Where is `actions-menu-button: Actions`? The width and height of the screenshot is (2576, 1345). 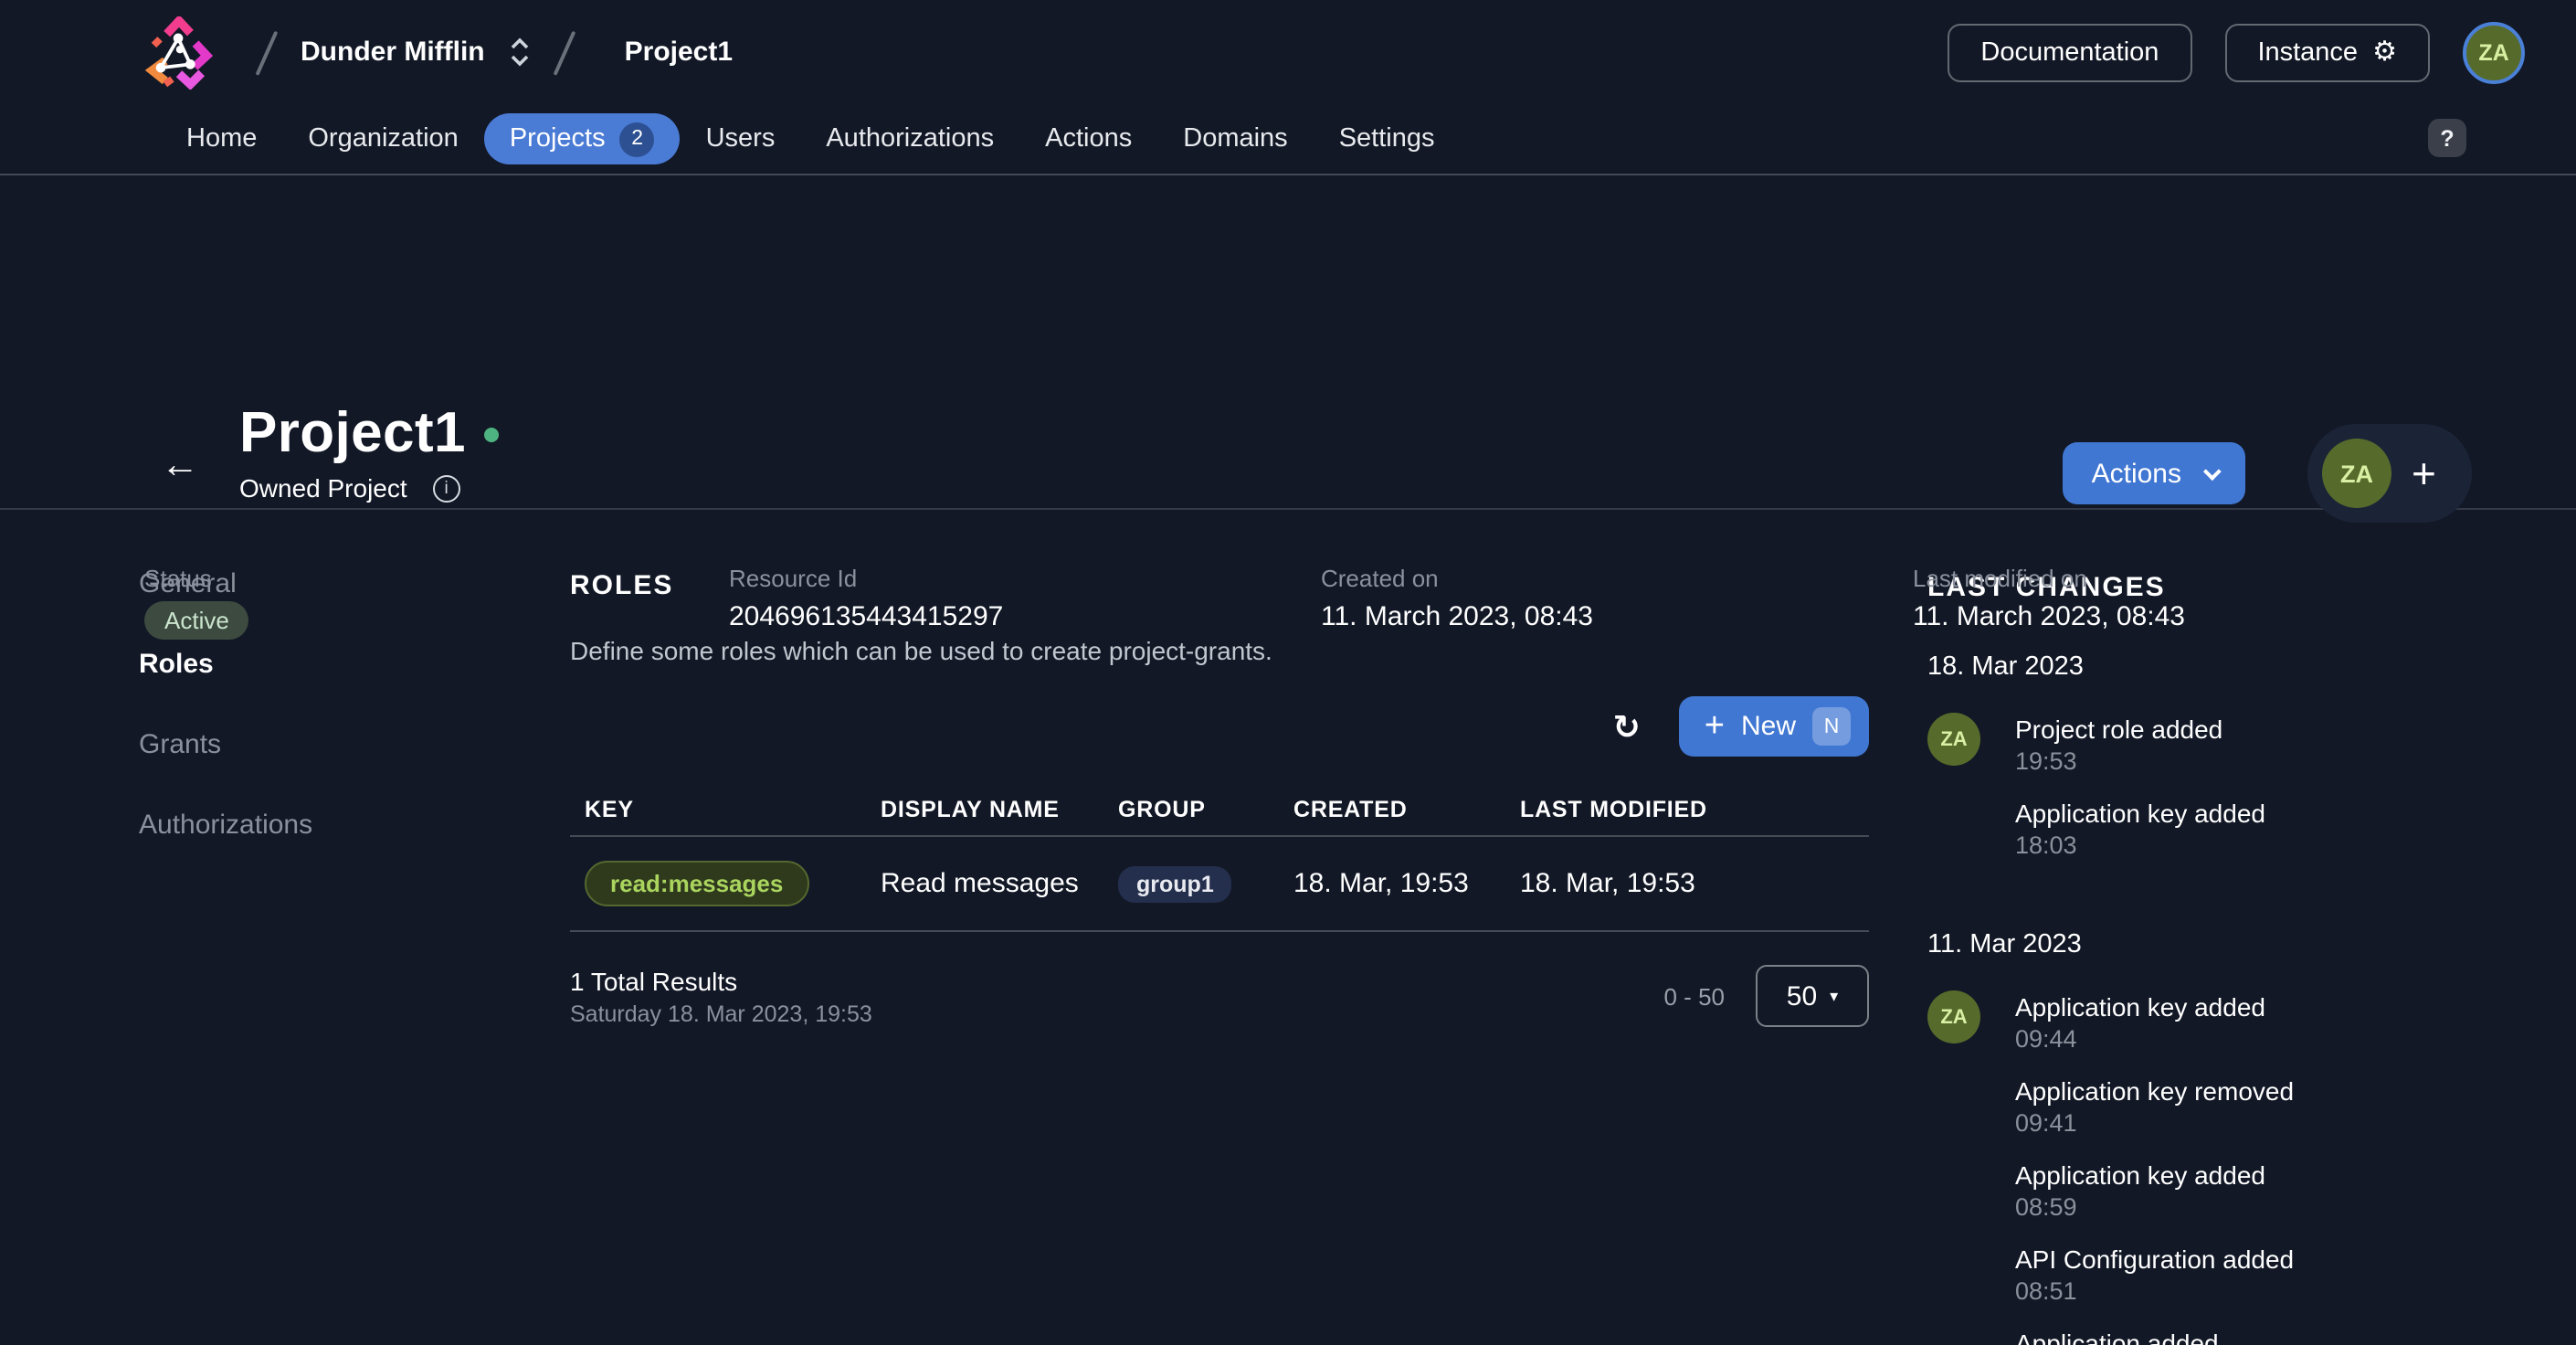 actions-menu-button: Actions is located at coordinates (2153, 473).